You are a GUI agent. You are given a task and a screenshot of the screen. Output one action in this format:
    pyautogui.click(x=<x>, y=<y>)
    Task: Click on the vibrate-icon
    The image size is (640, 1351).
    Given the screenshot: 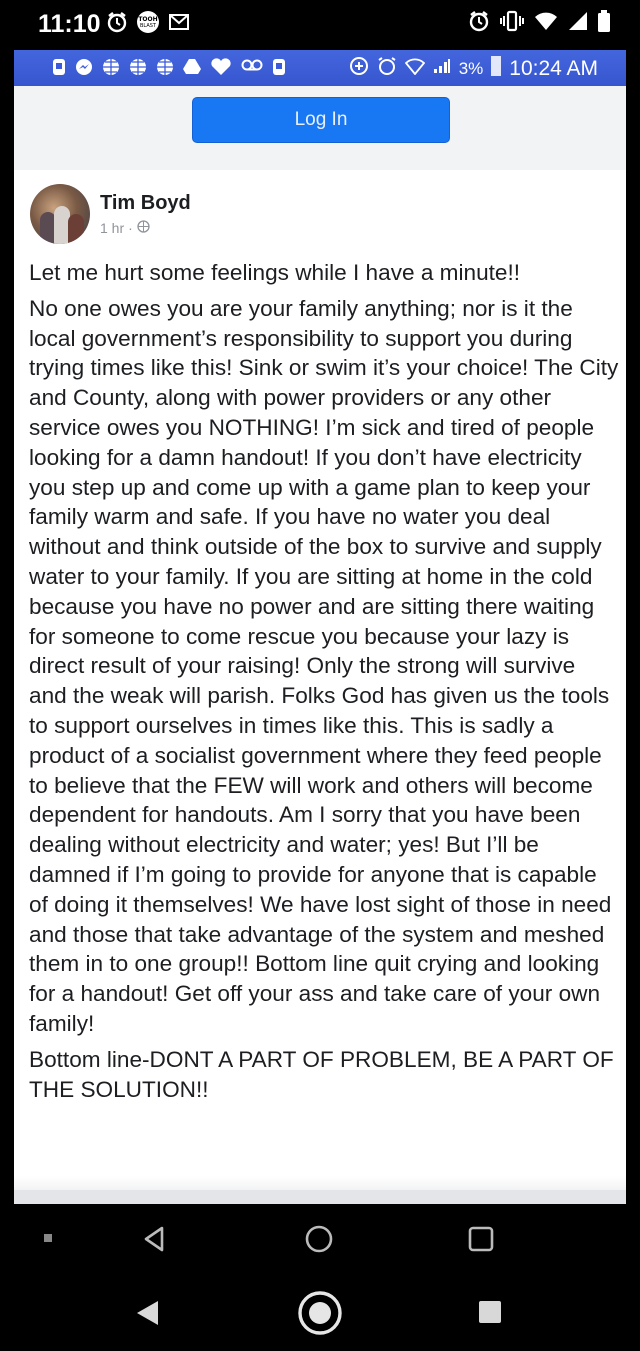 What is the action you would take?
    pyautogui.click(x=512, y=21)
    